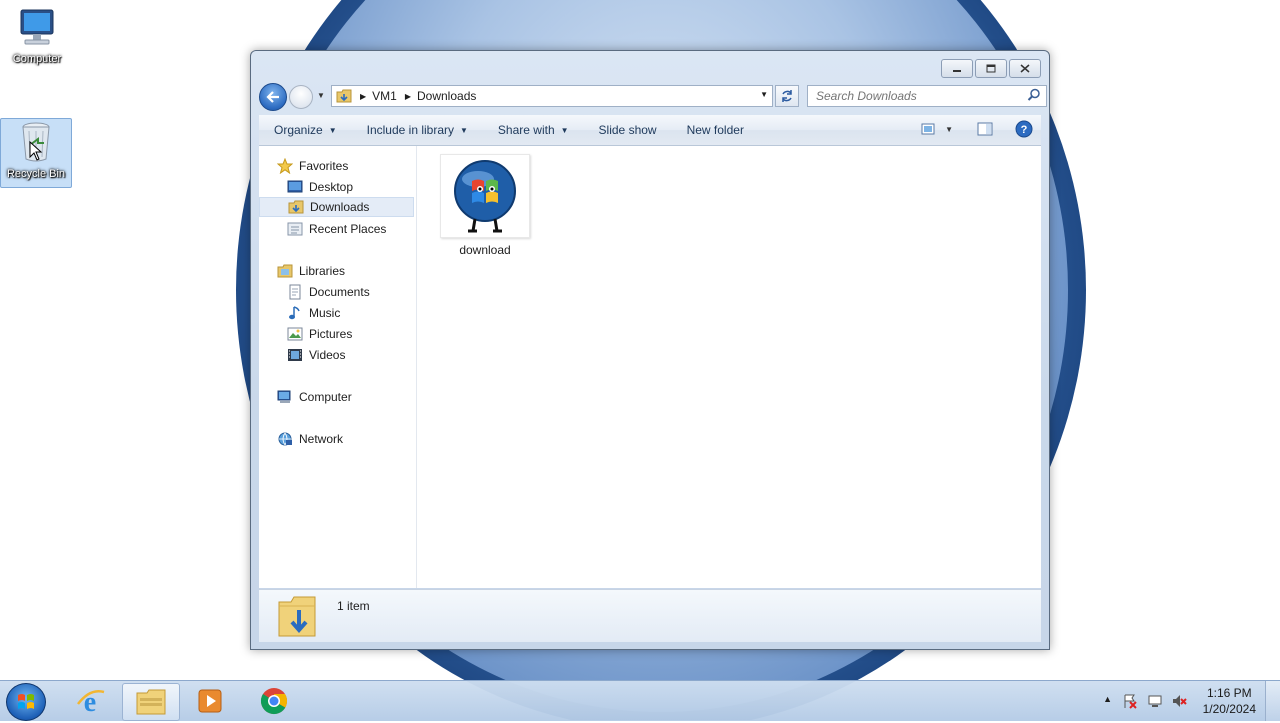  I want to click on slide-show-button: Slide show, so click(628, 130).